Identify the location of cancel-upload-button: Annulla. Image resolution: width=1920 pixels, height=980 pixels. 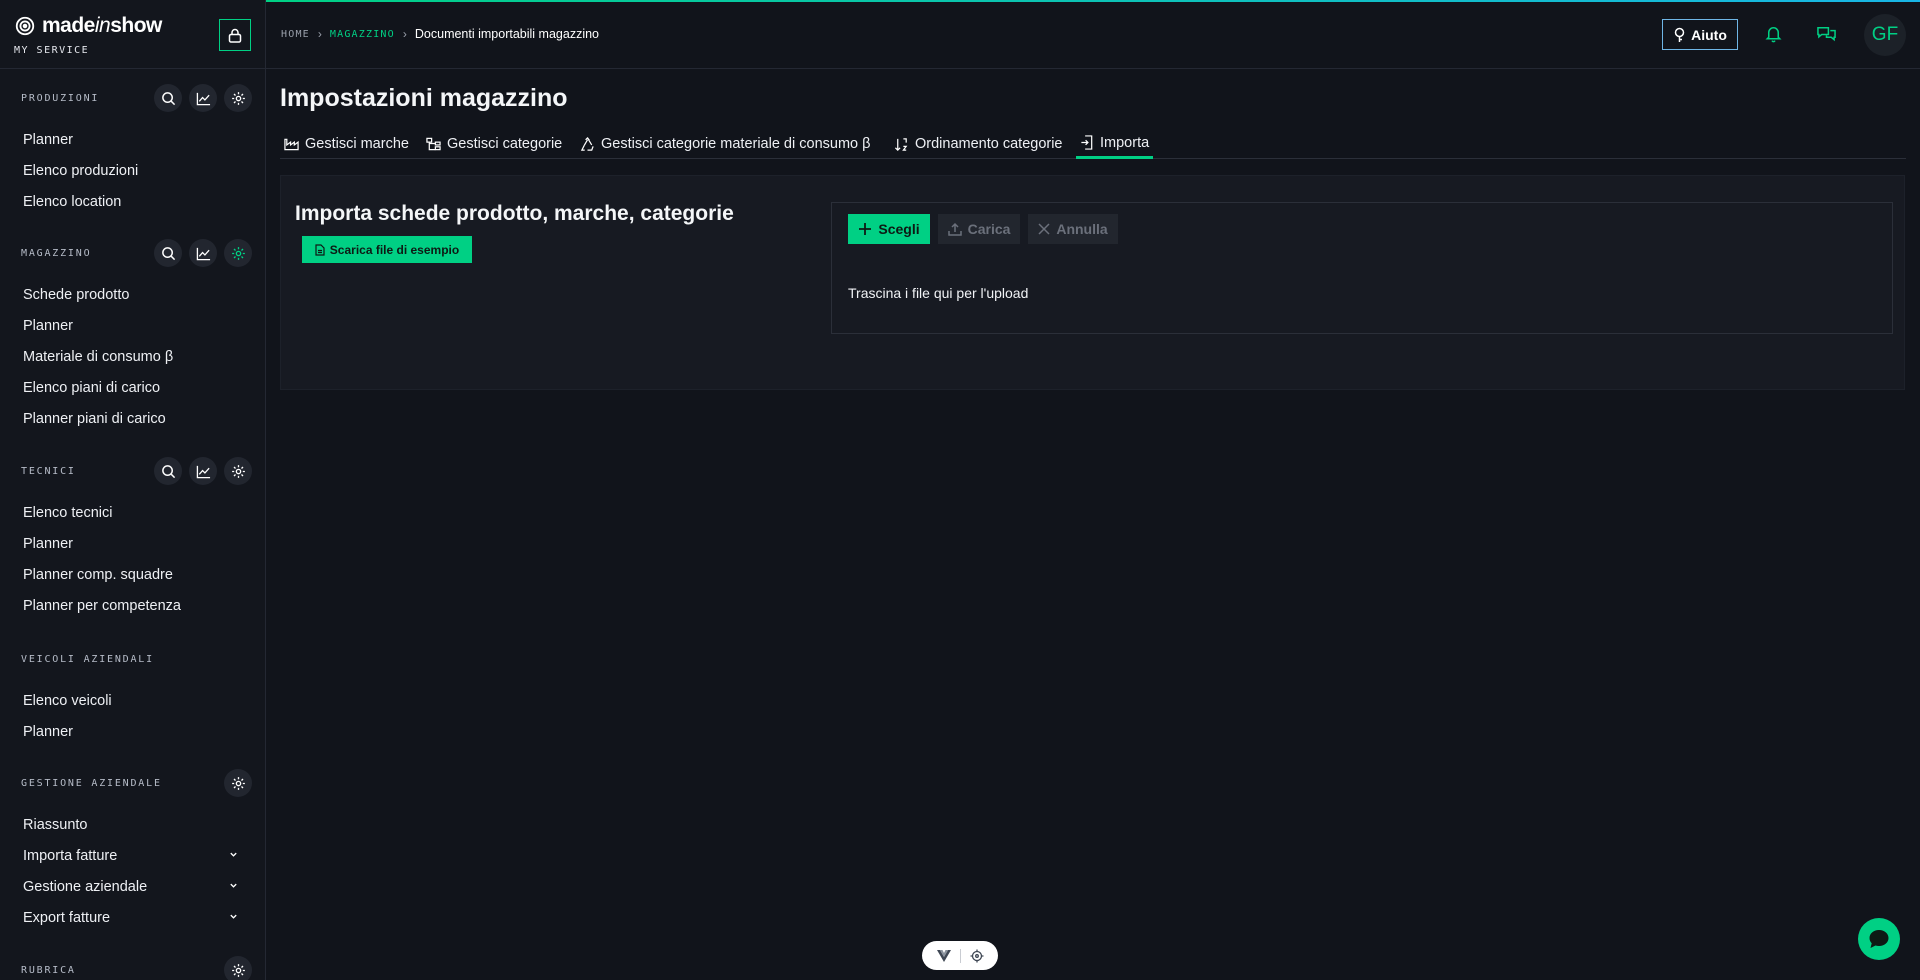
(1073, 229).